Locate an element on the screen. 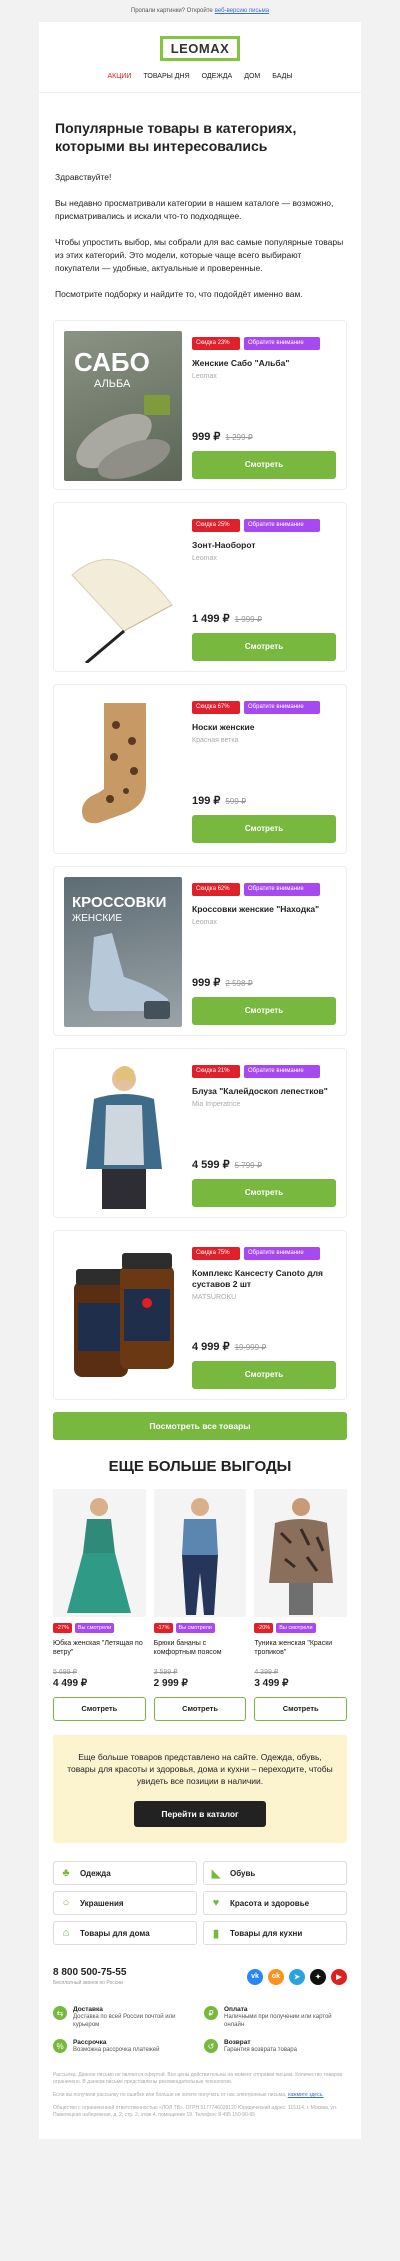 This screenshot has width=400, height=2261. attention-badge: Обратите внимание is located at coordinates (282, 343).